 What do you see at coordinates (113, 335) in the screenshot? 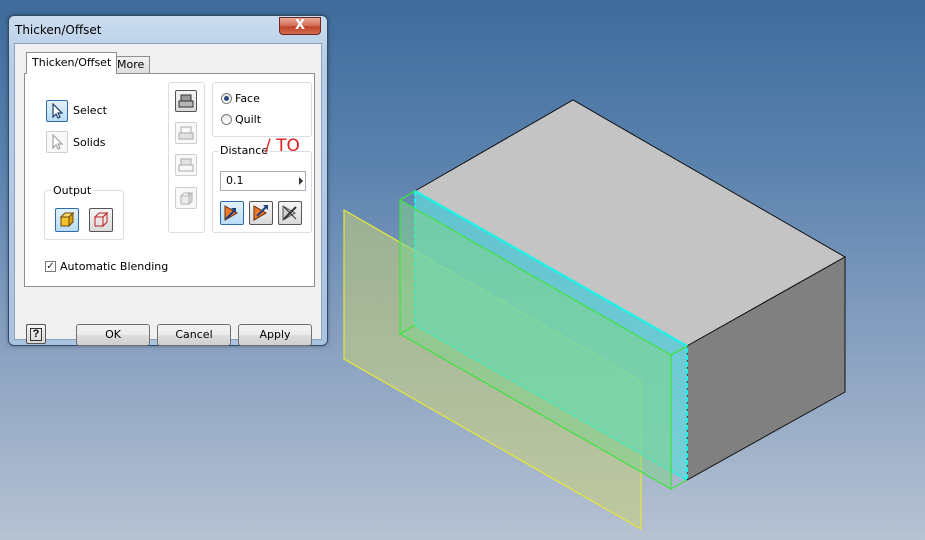
I see `ok-button: OK` at bounding box center [113, 335].